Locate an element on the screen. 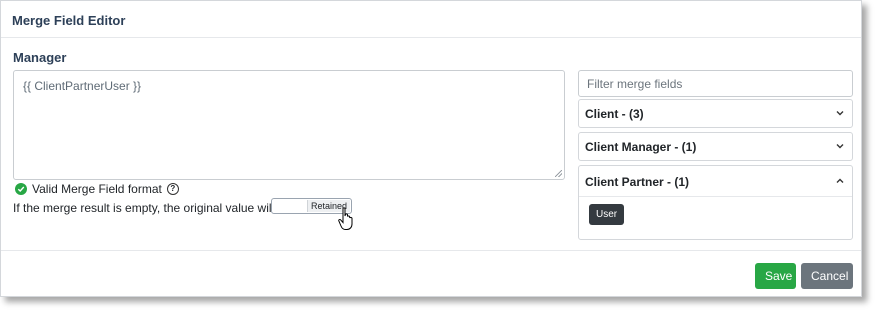 This screenshot has height=312, width=876. validation-text: Valid Merge Field format is located at coordinates (97, 189).